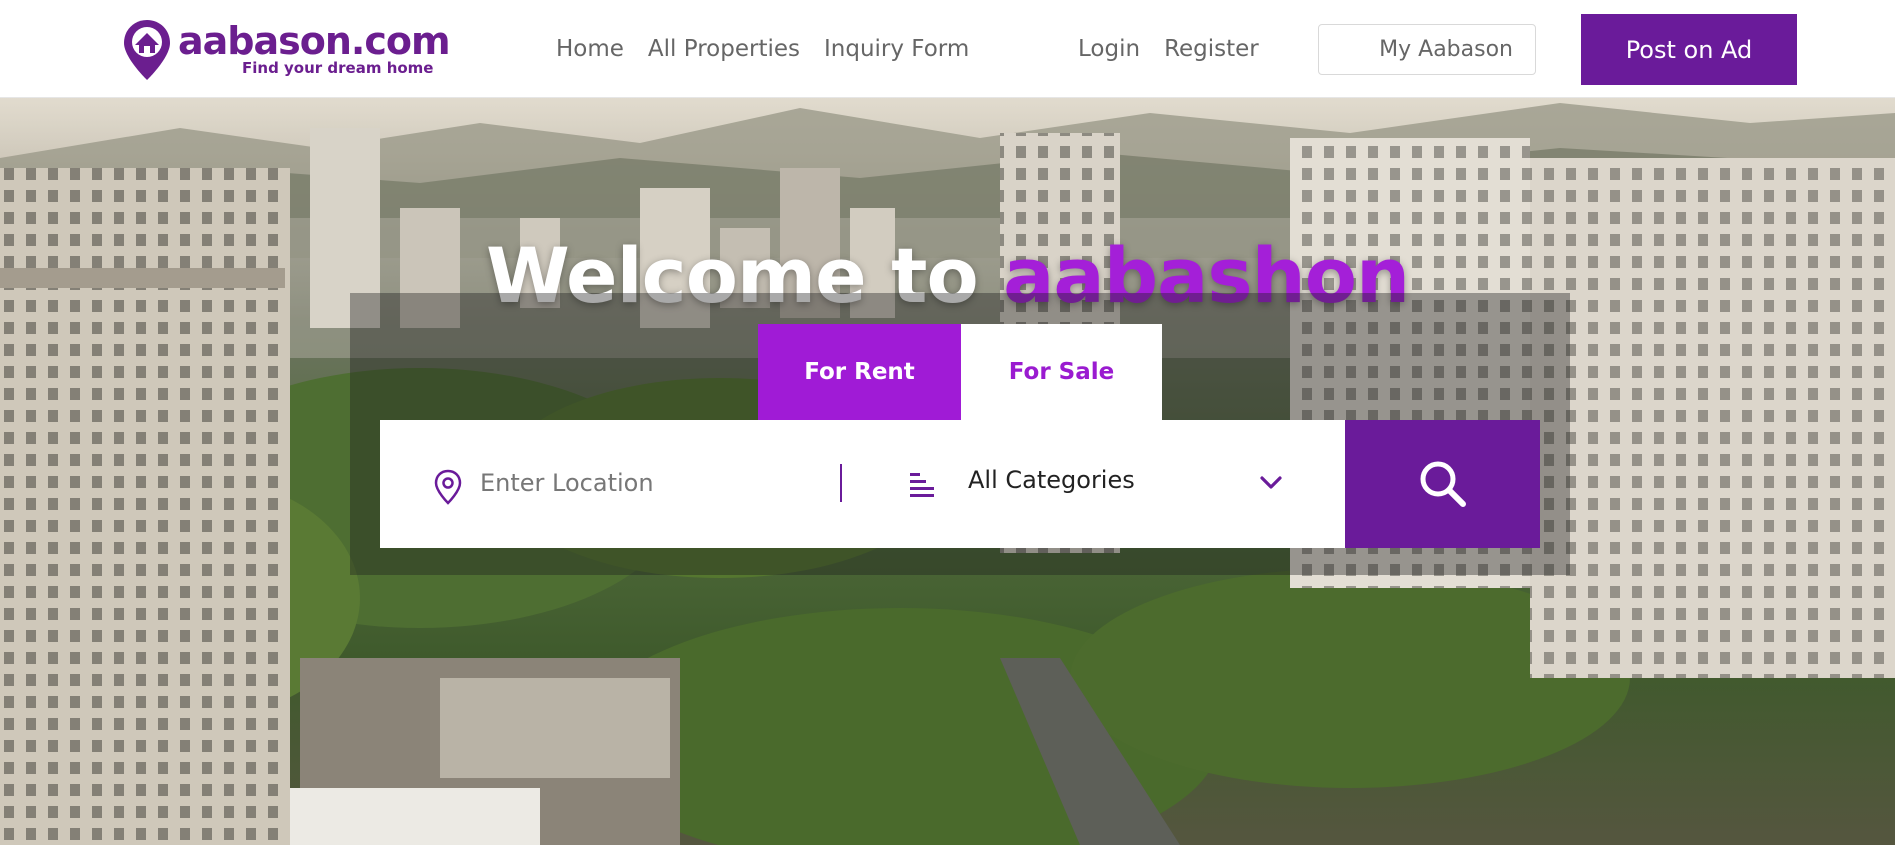 The height and width of the screenshot is (845, 1895). What do you see at coordinates (650, 483) in the screenshot?
I see `location-input` at bounding box center [650, 483].